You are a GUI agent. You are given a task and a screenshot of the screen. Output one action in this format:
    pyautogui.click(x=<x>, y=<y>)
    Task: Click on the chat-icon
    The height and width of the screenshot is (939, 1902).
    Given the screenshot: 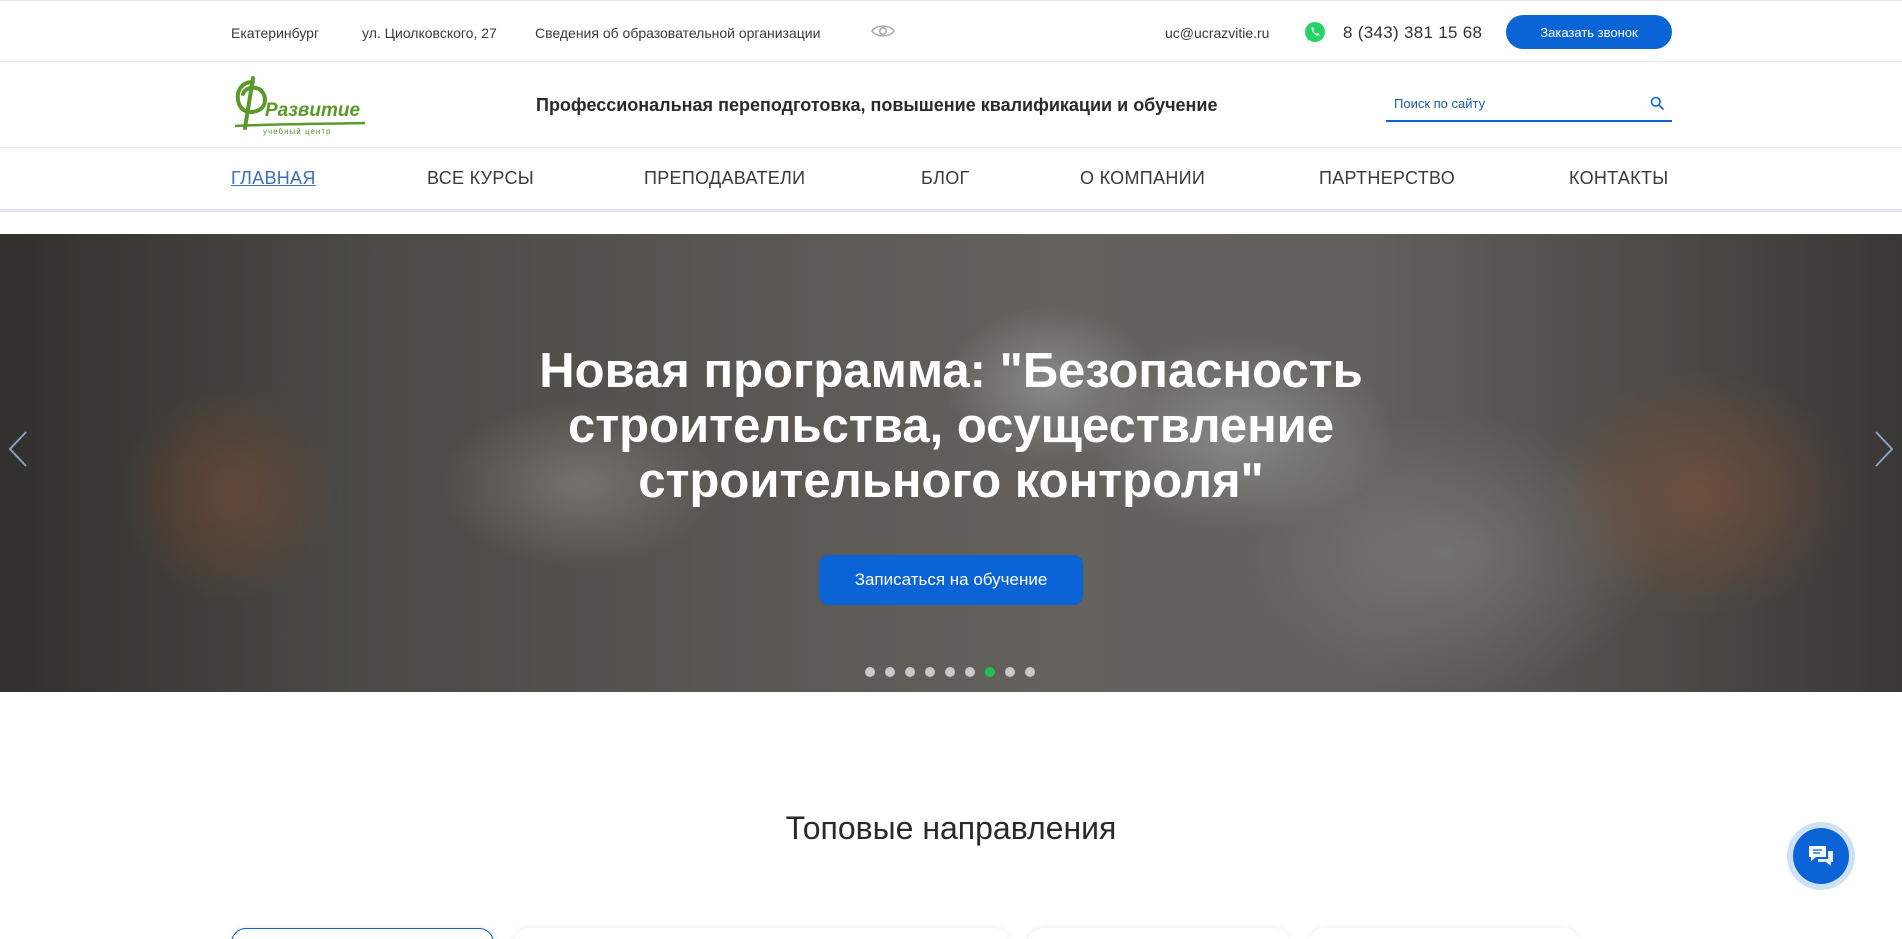 What is the action you would take?
    pyautogui.click(x=1821, y=856)
    